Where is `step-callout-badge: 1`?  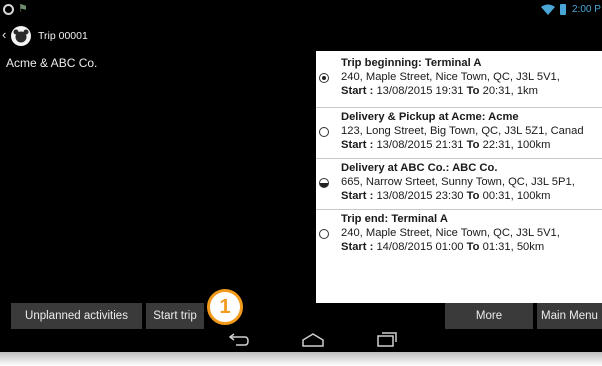 step-callout-badge: 1 is located at coordinates (225, 307).